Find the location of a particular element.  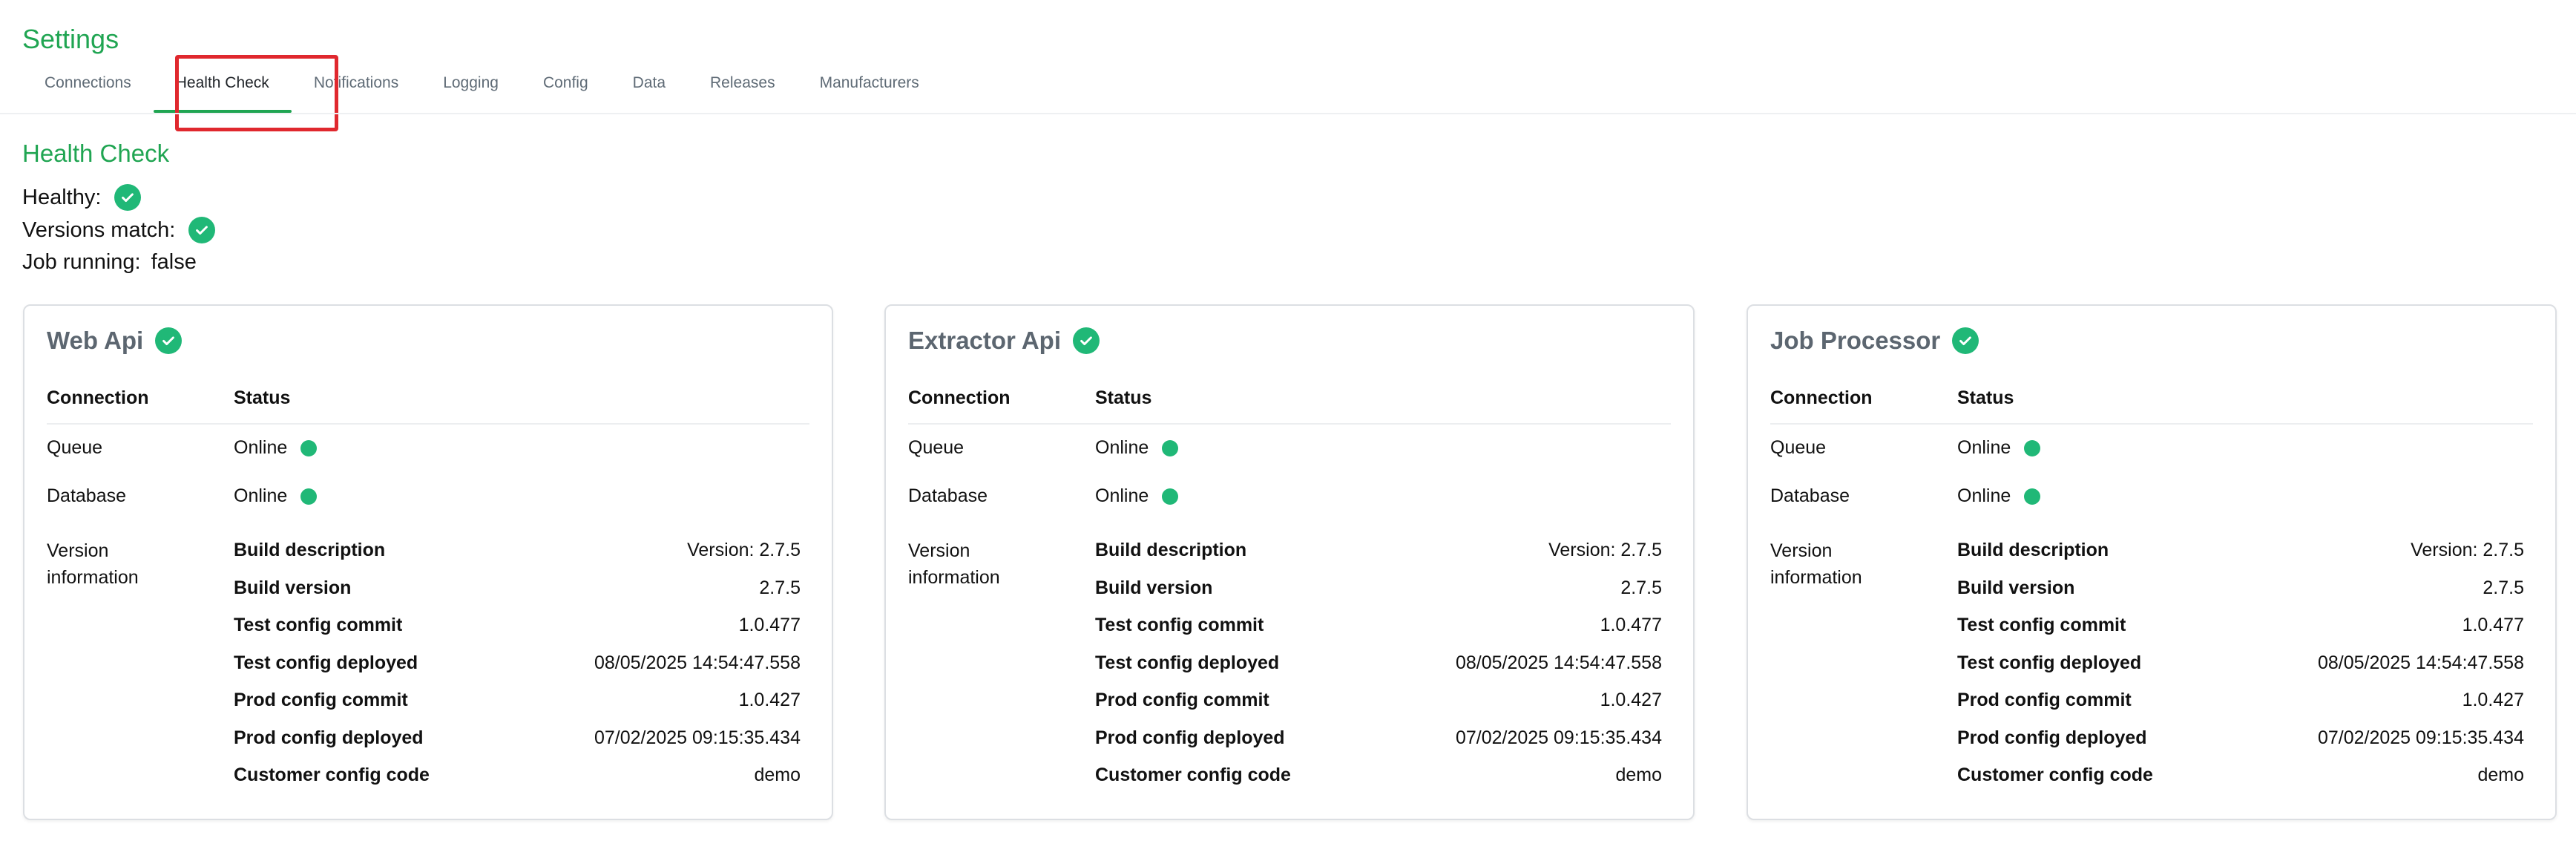

header-divider is located at coordinates (2151, 424).